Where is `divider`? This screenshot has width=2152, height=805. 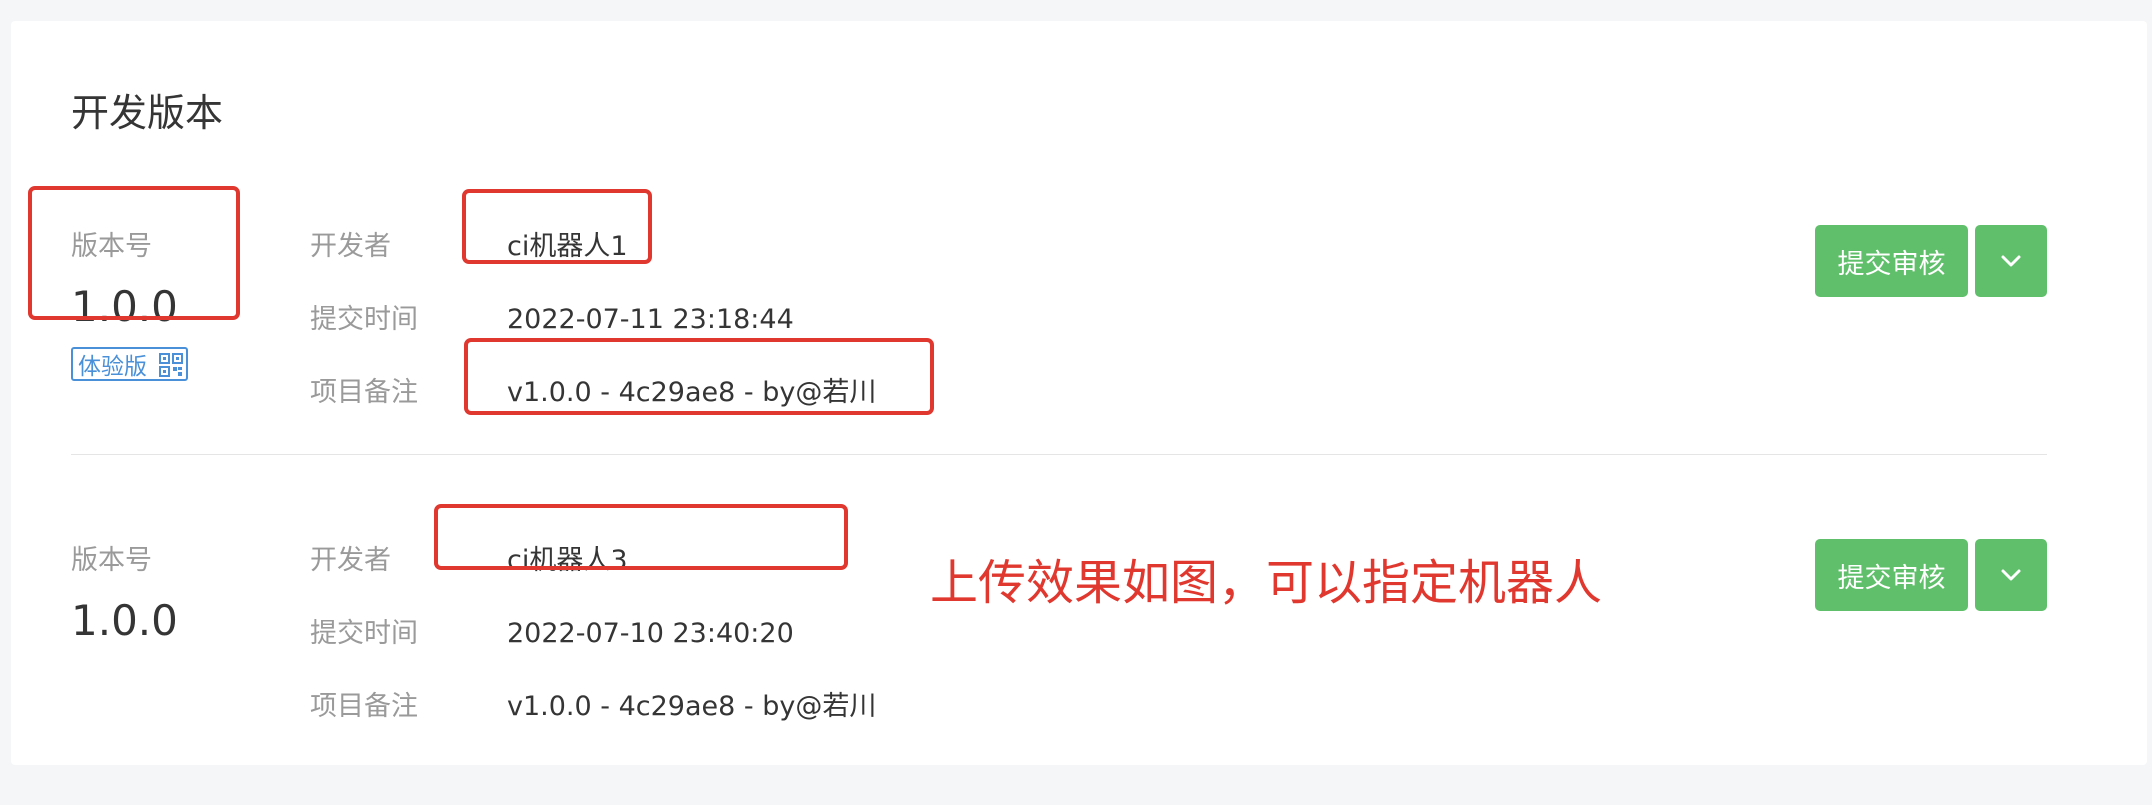
divider is located at coordinates (1059, 454).